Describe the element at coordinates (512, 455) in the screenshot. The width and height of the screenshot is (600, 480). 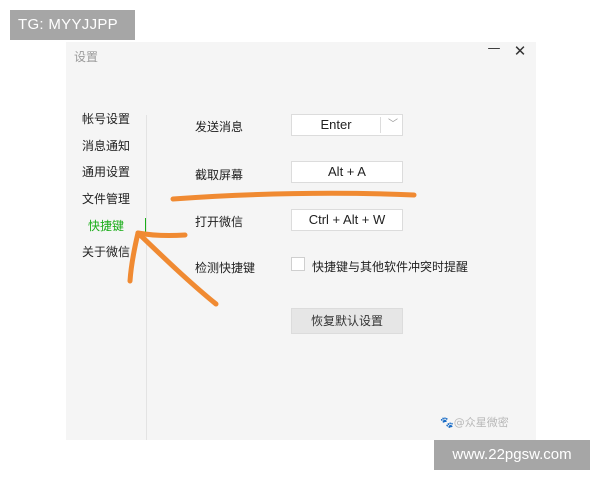
I see `site-badge: www.22pgsw.com` at that location.